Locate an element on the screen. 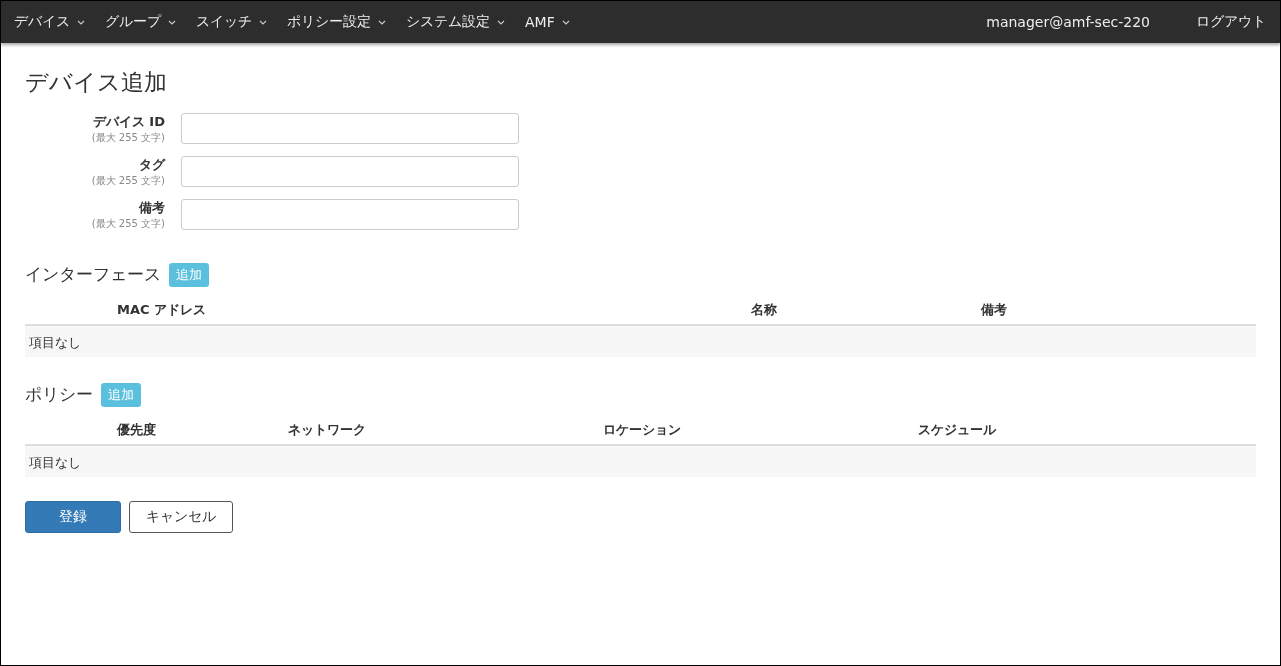 The width and height of the screenshot is (1281, 666). column-header: ロケーション is located at coordinates (642, 429).